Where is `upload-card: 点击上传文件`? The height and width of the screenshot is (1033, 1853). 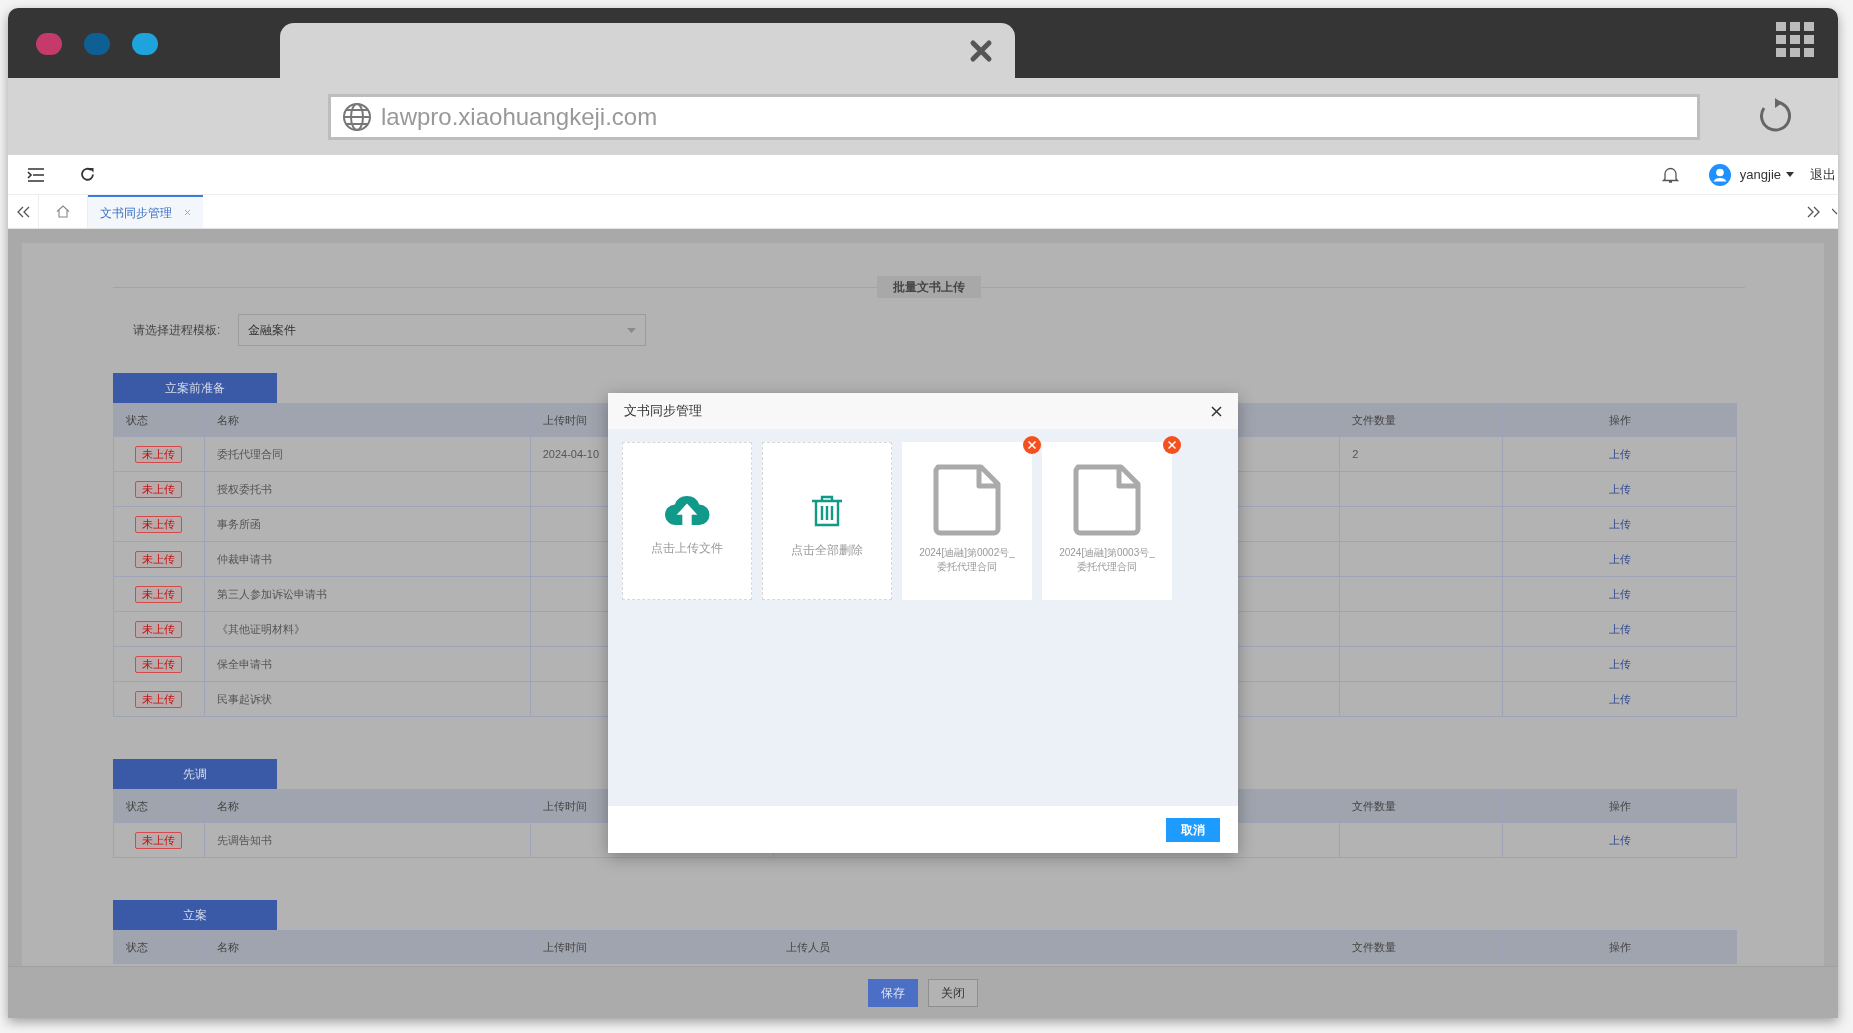
upload-card: 点击上传文件 is located at coordinates (687, 521).